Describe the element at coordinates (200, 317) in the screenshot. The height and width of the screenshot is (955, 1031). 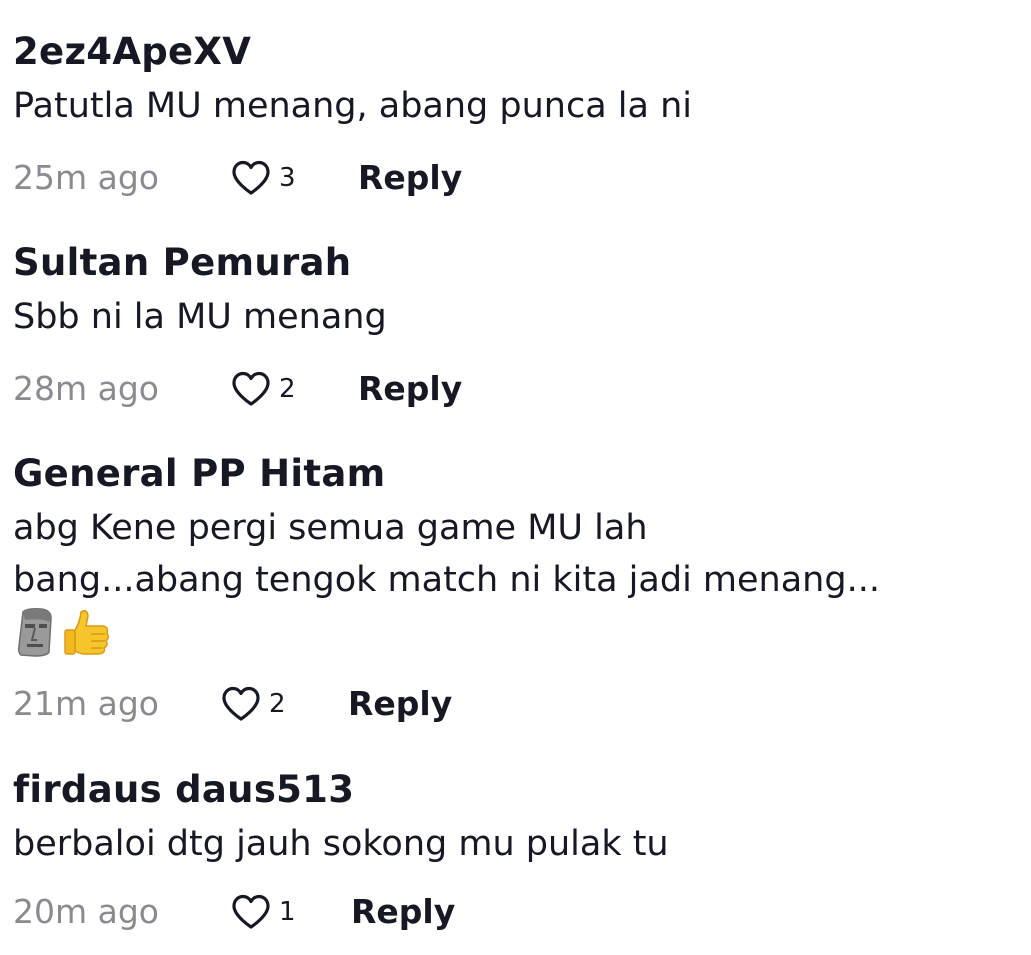
I see `comment-text: Sbb ni la MU menang` at that location.